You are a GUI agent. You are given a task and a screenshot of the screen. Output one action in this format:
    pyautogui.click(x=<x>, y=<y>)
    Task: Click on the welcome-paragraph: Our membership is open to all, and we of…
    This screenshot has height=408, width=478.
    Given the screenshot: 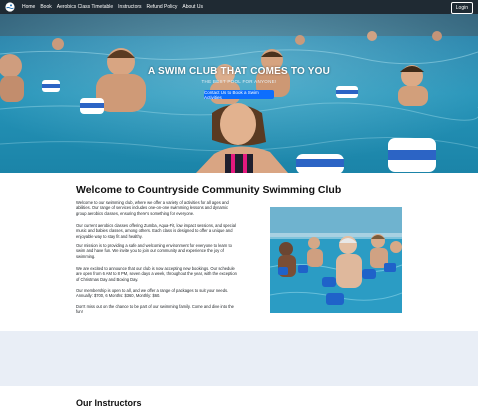 What is the action you would take?
    pyautogui.click(x=152, y=293)
    